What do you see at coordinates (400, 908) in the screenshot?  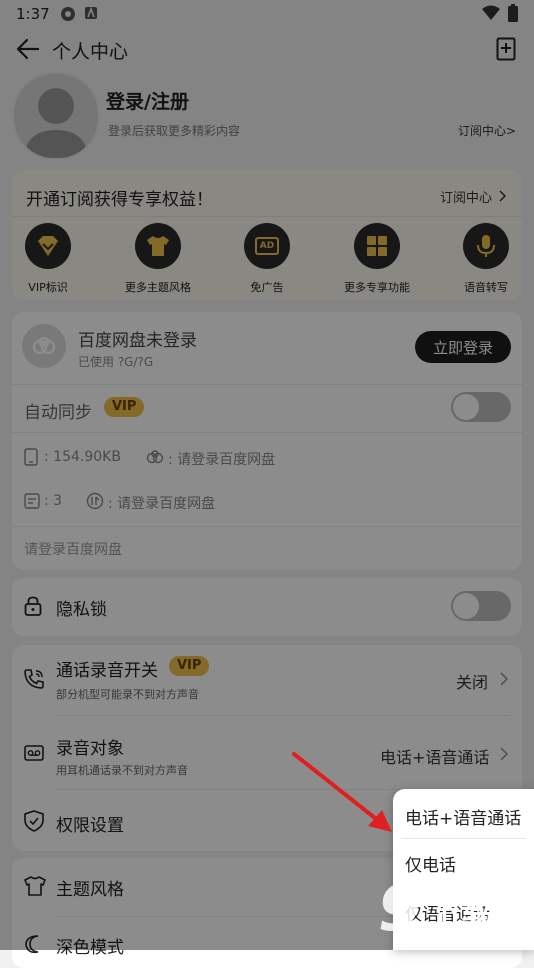 I see `watermark-logo-icon: 9` at bounding box center [400, 908].